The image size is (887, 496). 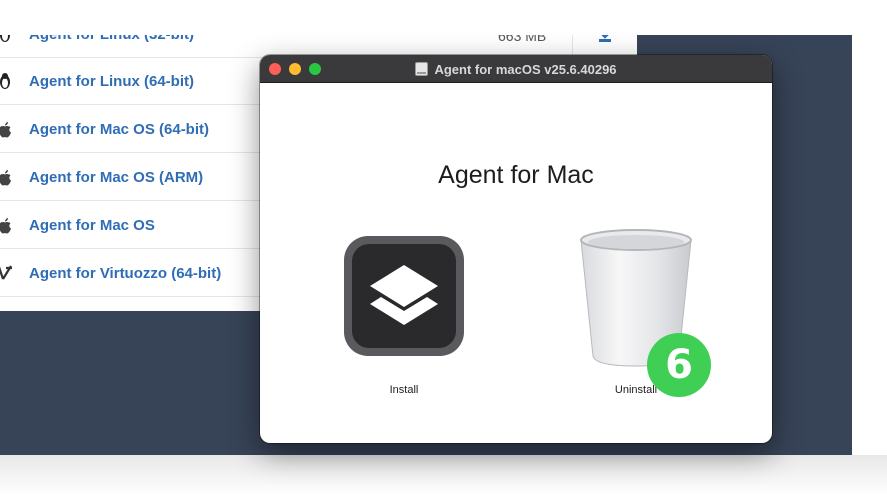 I want to click on virtuozzo-icon, so click(x=7, y=273).